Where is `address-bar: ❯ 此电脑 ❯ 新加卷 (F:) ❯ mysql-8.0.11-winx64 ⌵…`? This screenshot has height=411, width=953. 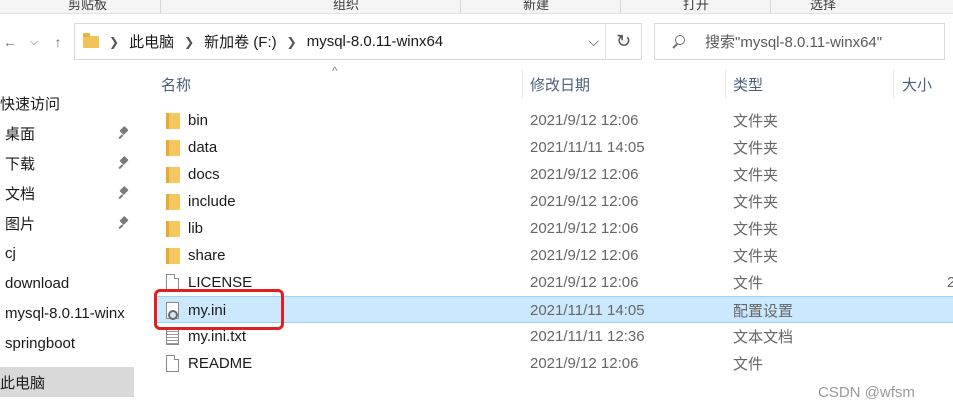
address-bar: ❯ 此电脑 ❯ 新加卷 (F:) ❯ mysql-8.0.11-winx64 ⌵… is located at coordinates (358, 41).